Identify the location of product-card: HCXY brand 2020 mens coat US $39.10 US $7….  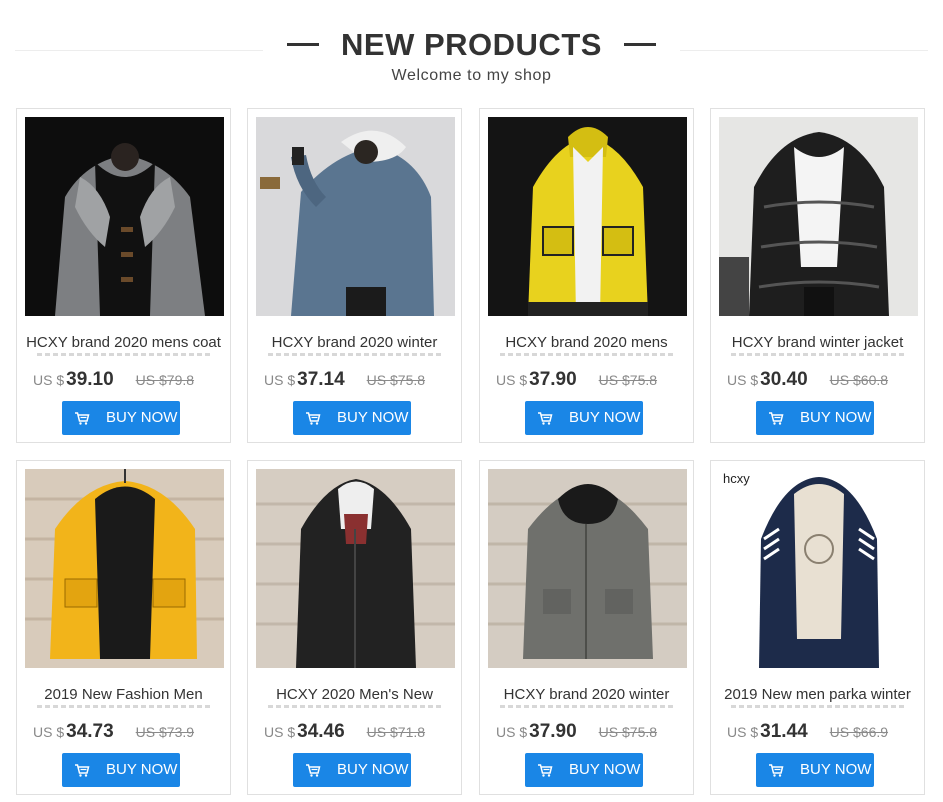
(123, 275).